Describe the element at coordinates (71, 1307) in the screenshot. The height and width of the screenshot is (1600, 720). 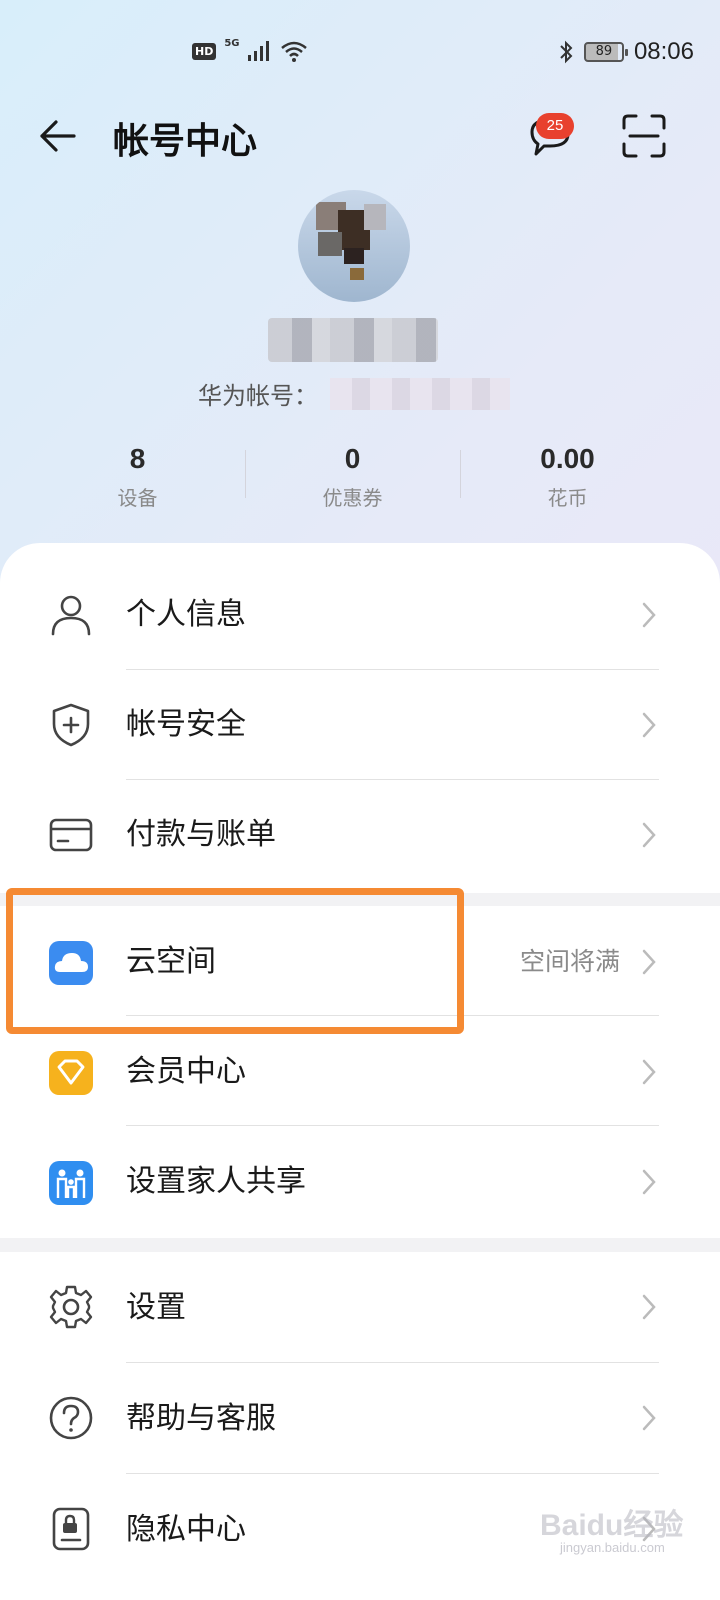
I see `gear-icon` at that location.